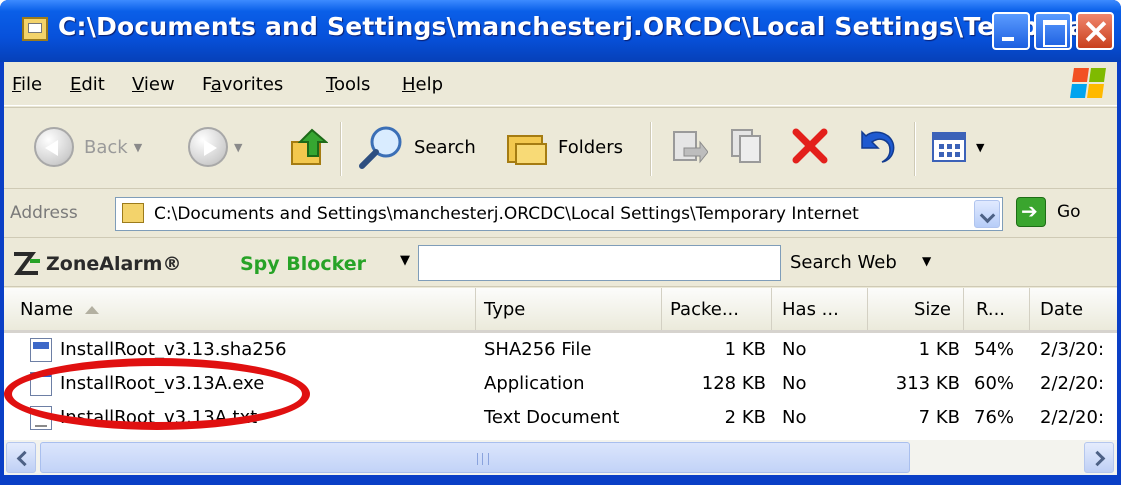 This screenshot has height=485, width=1121. What do you see at coordinates (475, 457) in the screenshot?
I see `scrollbar-thumb` at bounding box center [475, 457].